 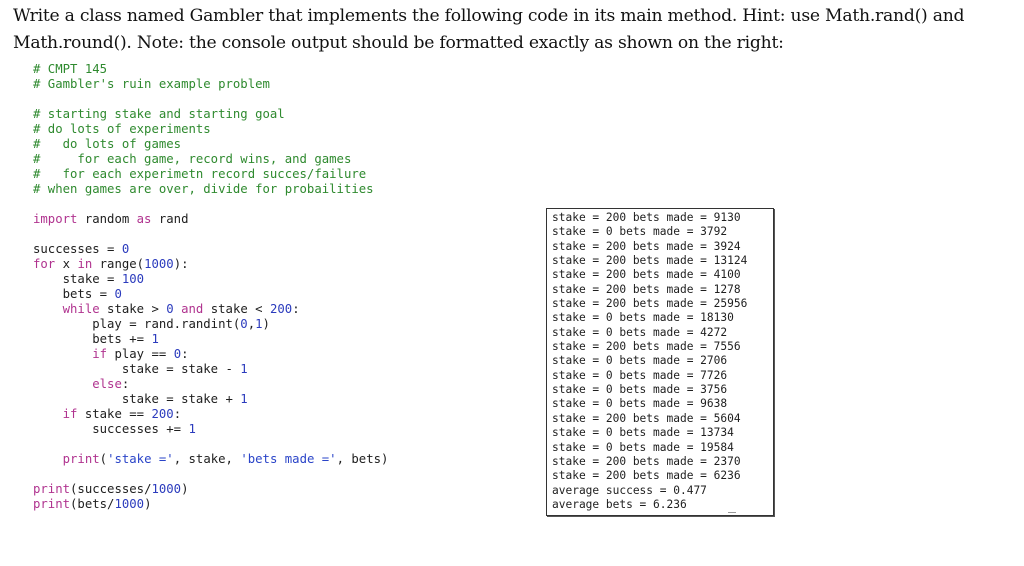 What do you see at coordinates (210, 369) in the screenshot?
I see `code-line: stake = stake - 1` at bounding box center [210, 369].